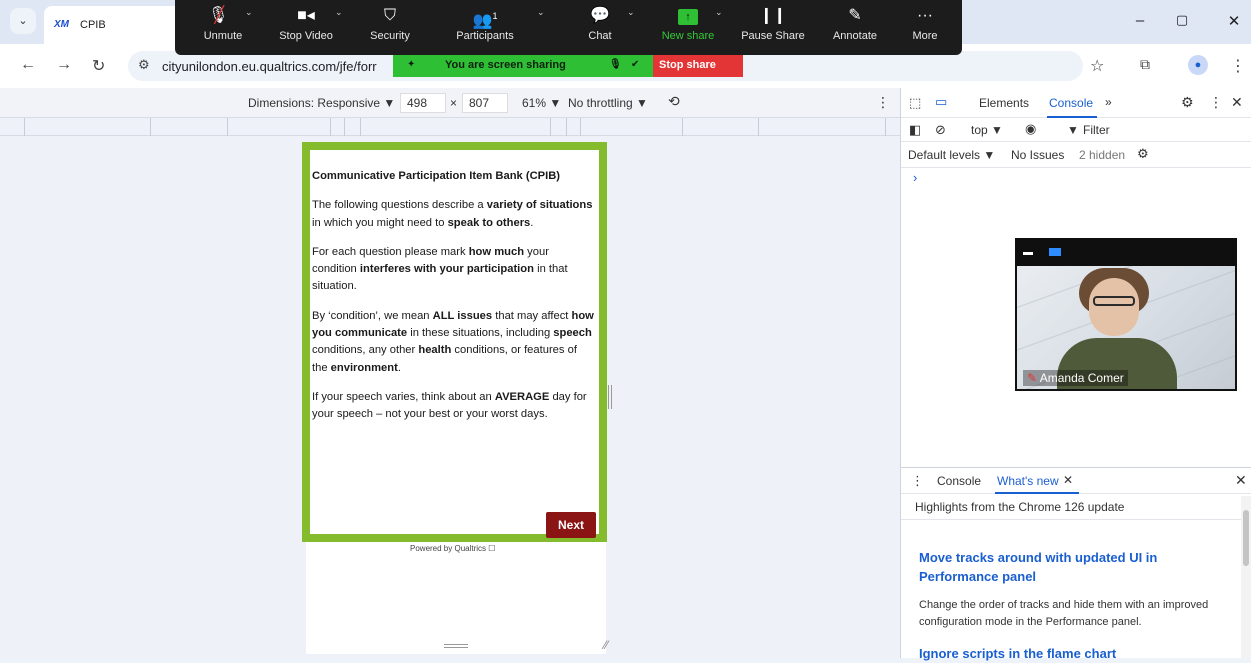  I want to click on drawer-tab-console: Console, so click(959, 481).